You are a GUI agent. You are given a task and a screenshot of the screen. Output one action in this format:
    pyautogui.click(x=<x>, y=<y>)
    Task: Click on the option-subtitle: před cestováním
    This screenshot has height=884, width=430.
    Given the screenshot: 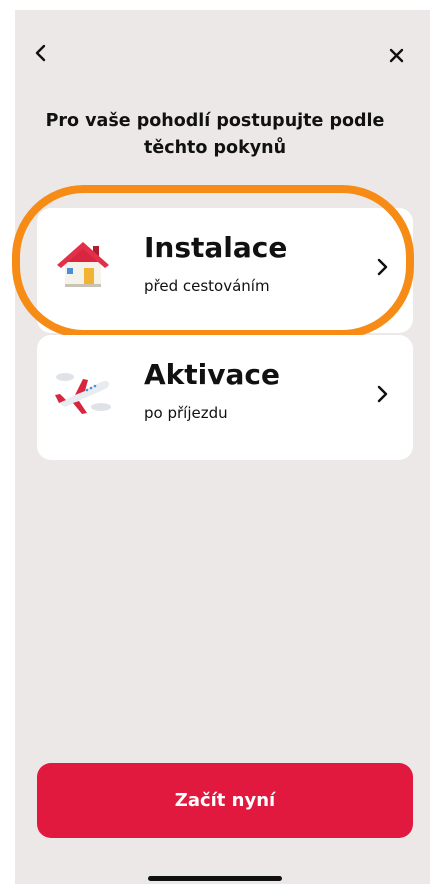 What is the action you would take?
    pyautogui.click(x=207, y=286)
    